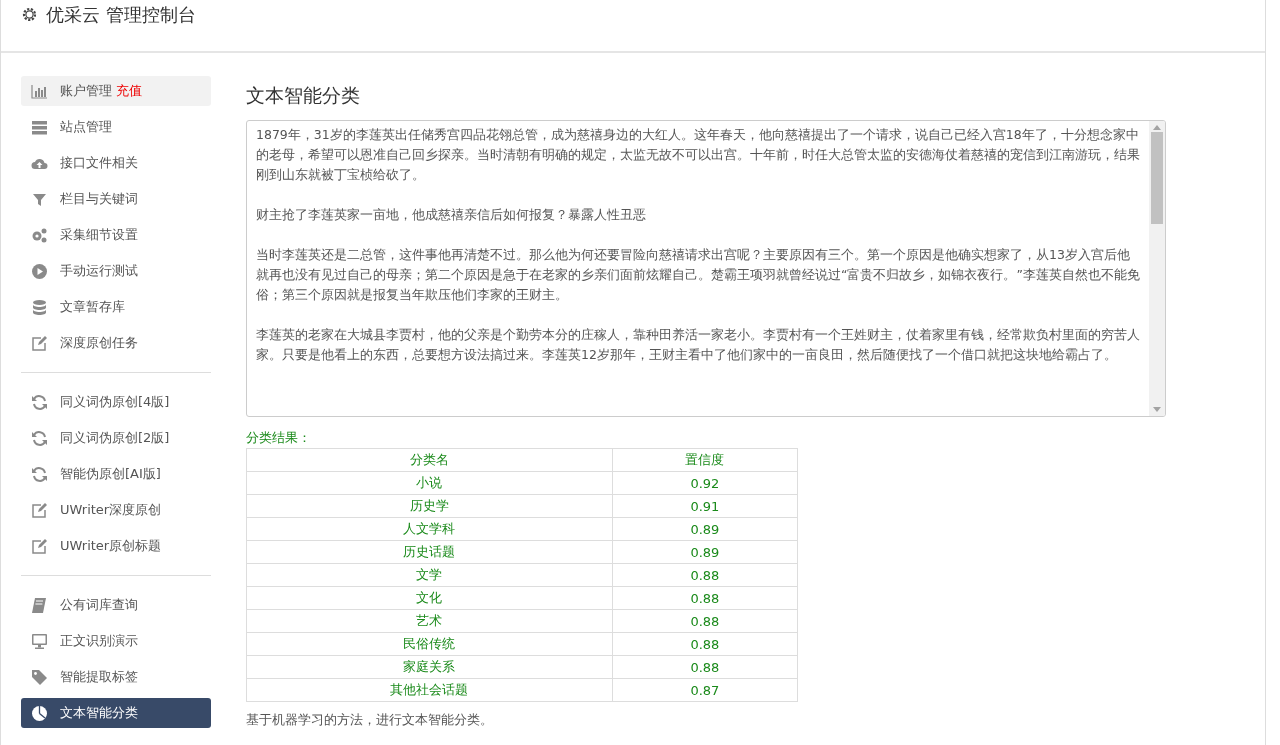 The height and width of the screenshot is (745, 1280). Describe the element at coordinates (116, 127) in the screenshot. I see `sidebar-item: 站点管理` at that location.